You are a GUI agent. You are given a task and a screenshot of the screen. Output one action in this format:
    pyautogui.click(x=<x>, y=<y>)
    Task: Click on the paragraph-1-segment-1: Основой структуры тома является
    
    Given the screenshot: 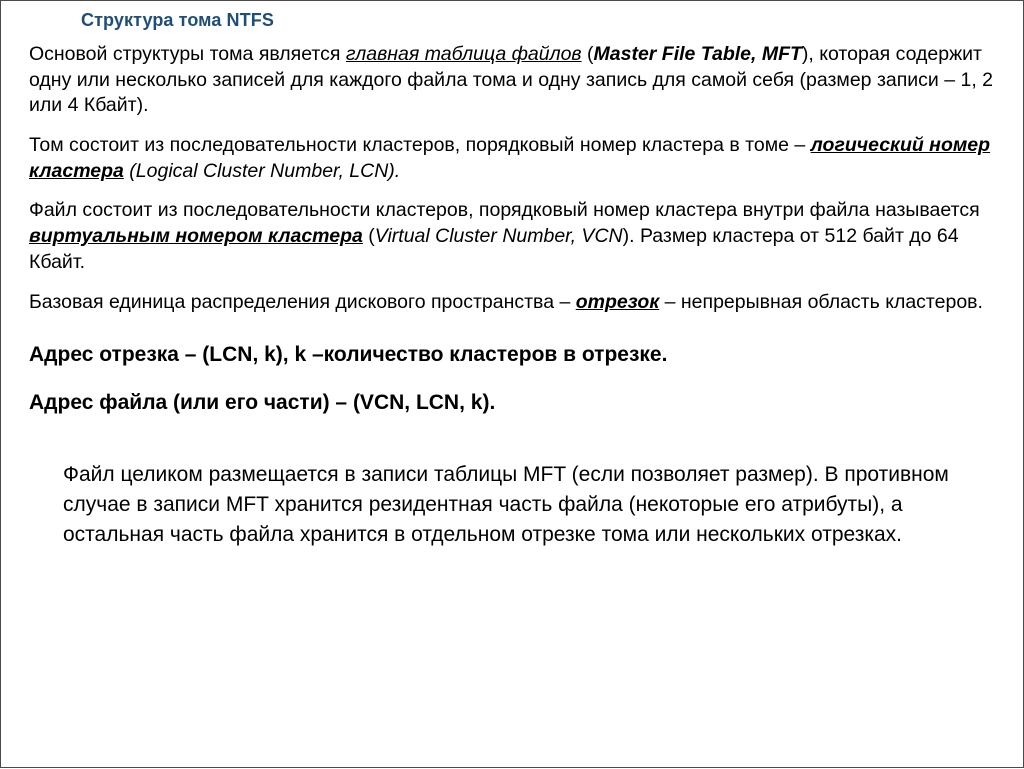 What is the action you would take?
    pyautogui.click(x=187, y=53)
    